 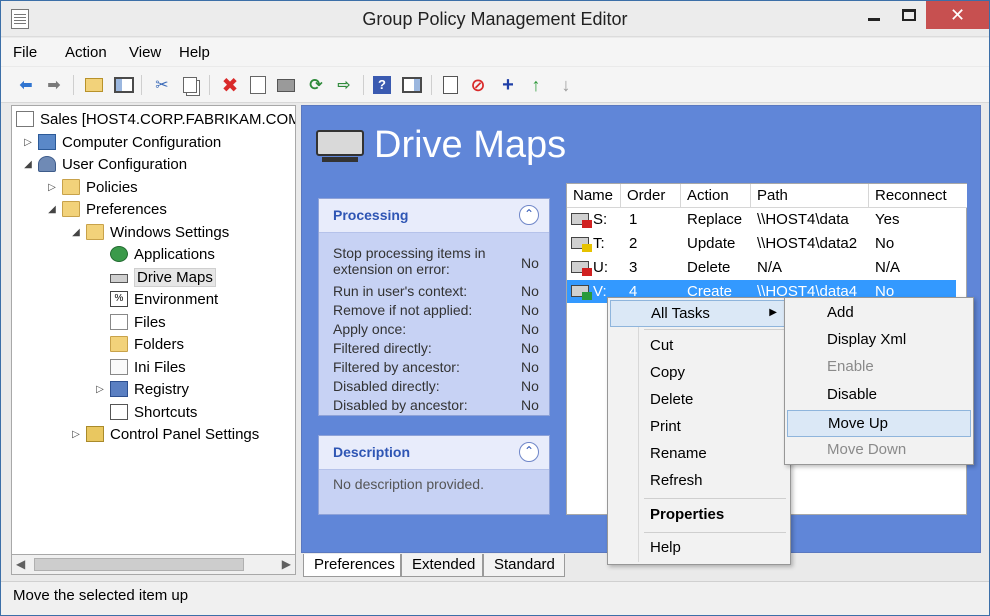 I want to click on back-icon: ⬅, so click(x=26, y=85).